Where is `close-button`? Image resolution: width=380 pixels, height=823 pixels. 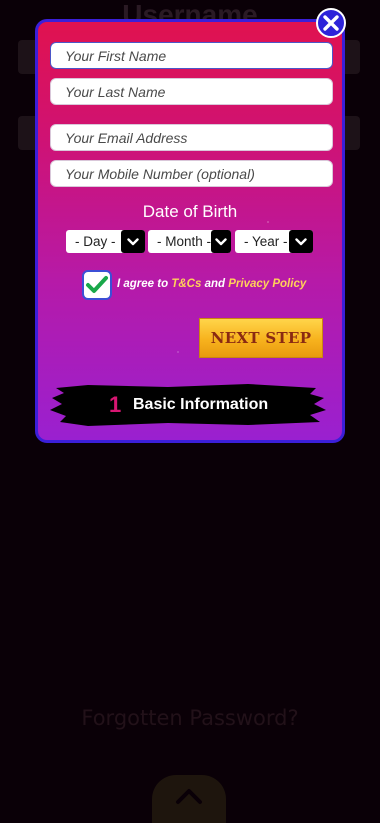 close-button is located at coordinates (331, 23).